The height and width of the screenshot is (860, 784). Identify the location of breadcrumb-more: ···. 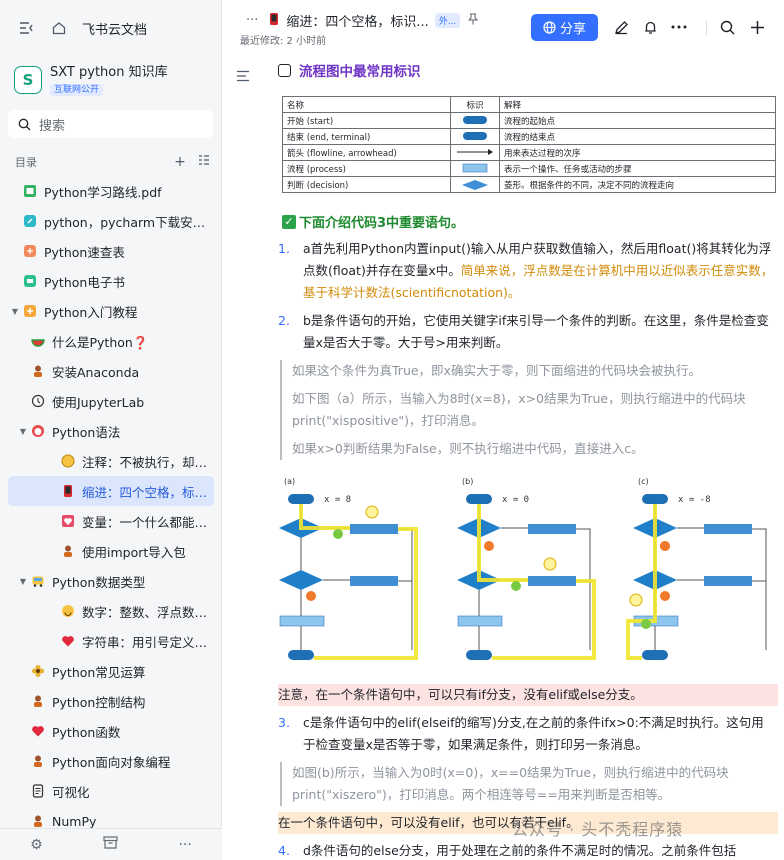
(252, 20).